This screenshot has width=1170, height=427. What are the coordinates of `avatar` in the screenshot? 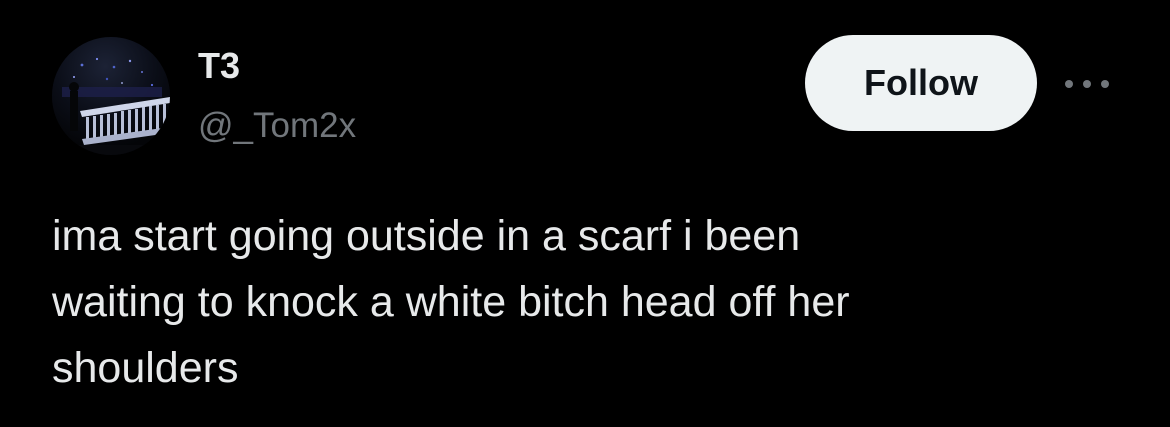 It's located at (111, 96).